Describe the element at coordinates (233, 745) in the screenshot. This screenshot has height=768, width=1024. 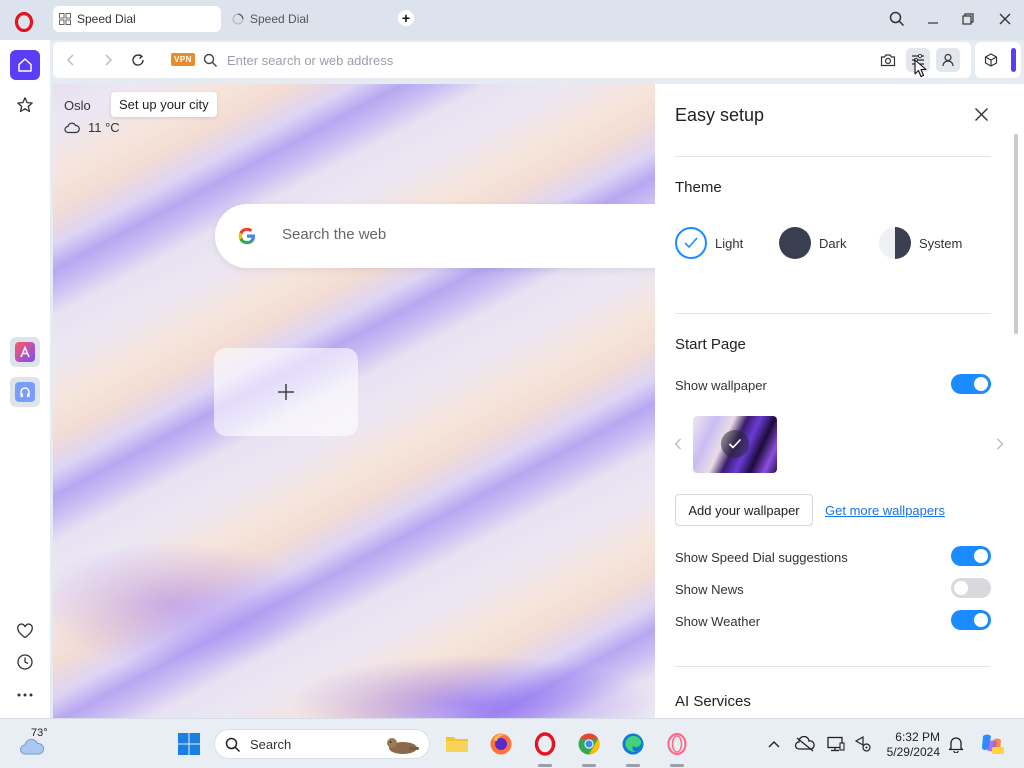
I see `taskbar-search-icon` at that location.